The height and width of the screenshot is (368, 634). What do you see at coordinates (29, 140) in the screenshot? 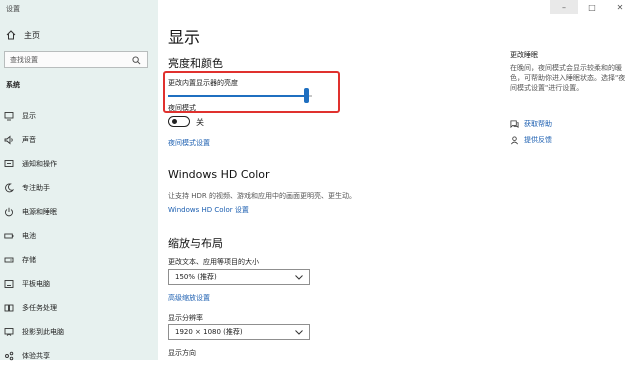
I see `sidebar-item-label: 声音` at bounding box center [29, 140].